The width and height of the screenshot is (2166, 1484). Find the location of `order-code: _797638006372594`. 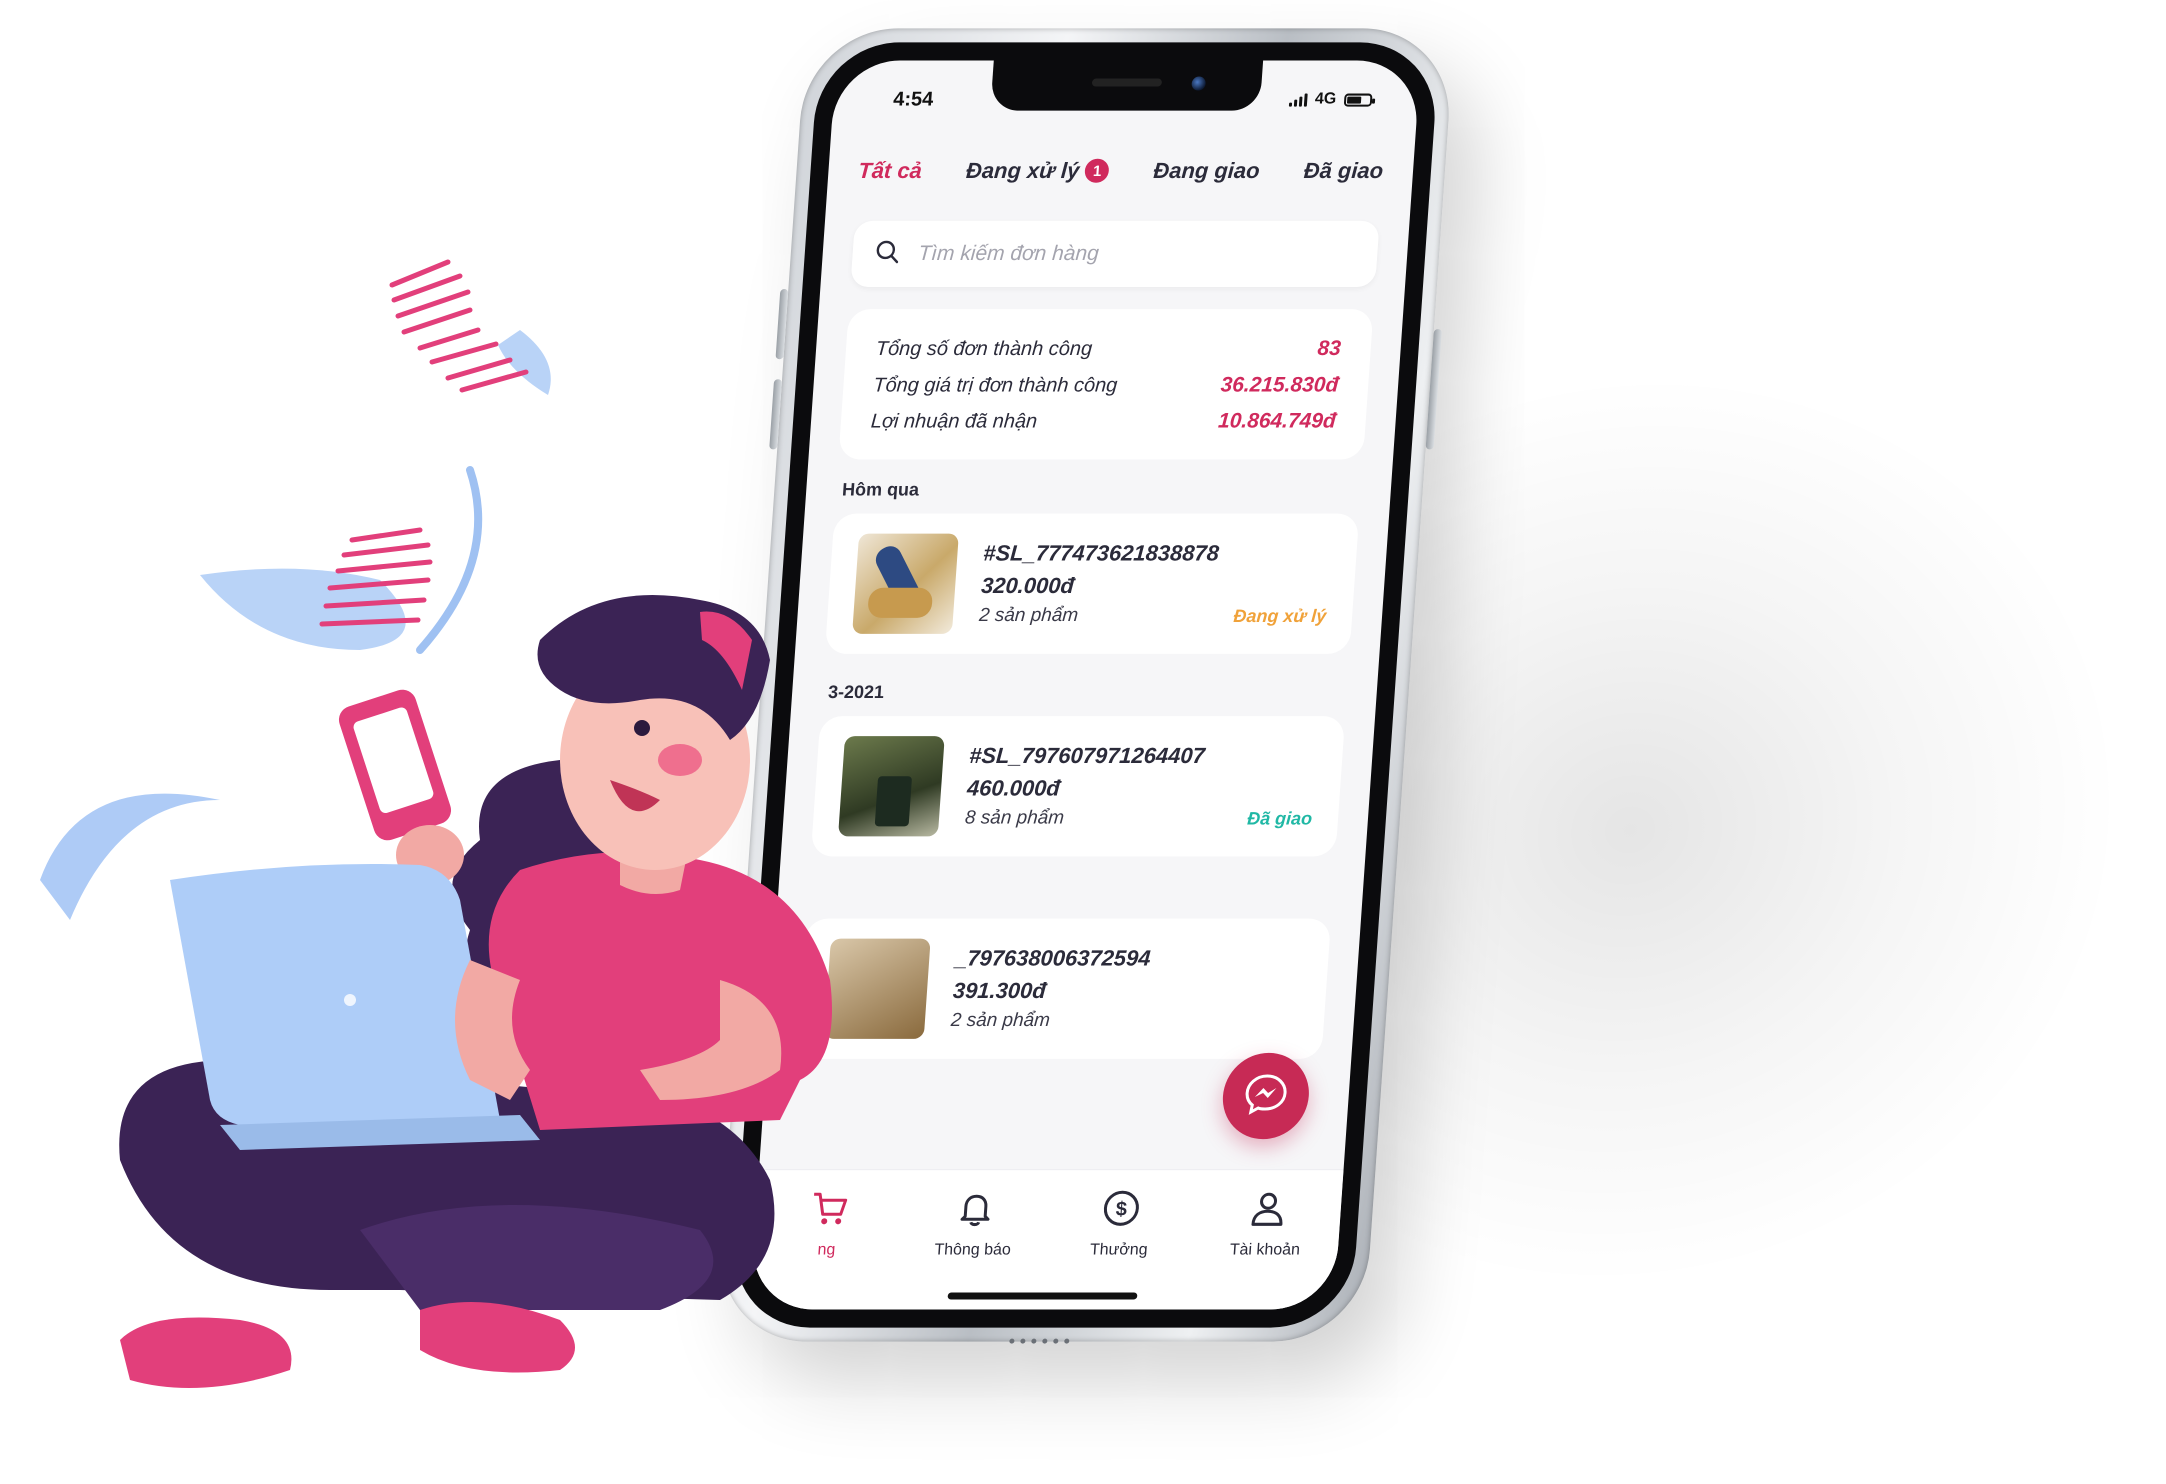

order-code: _797638006372594 is located at coordinates (1053, 958).